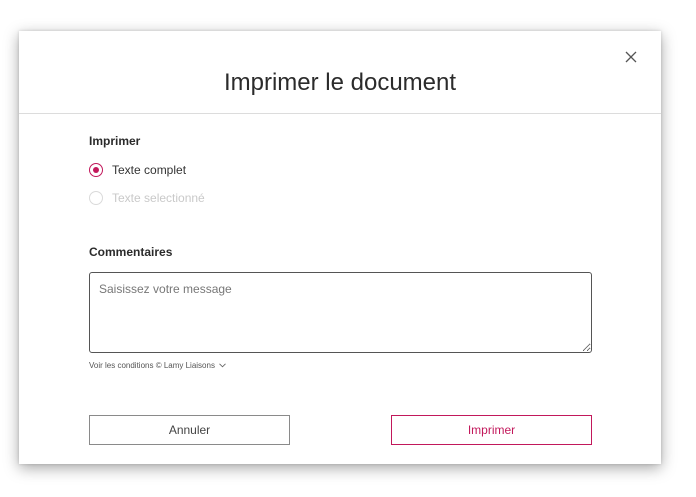 The width and height of the screenshot is (696, 497). I want to click on dialog-title: Imprimer le document, so click(340, 82).